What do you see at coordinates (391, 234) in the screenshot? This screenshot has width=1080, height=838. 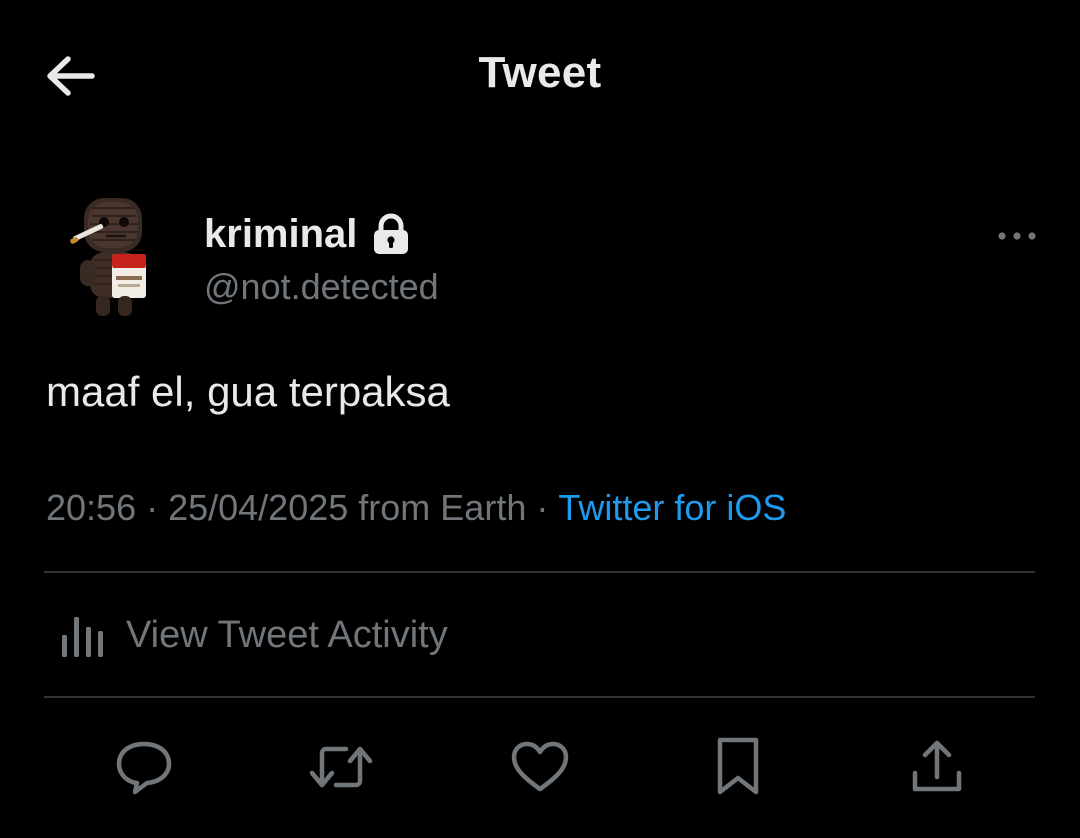 I see `lock-icon` at bounding box center [391, 234].